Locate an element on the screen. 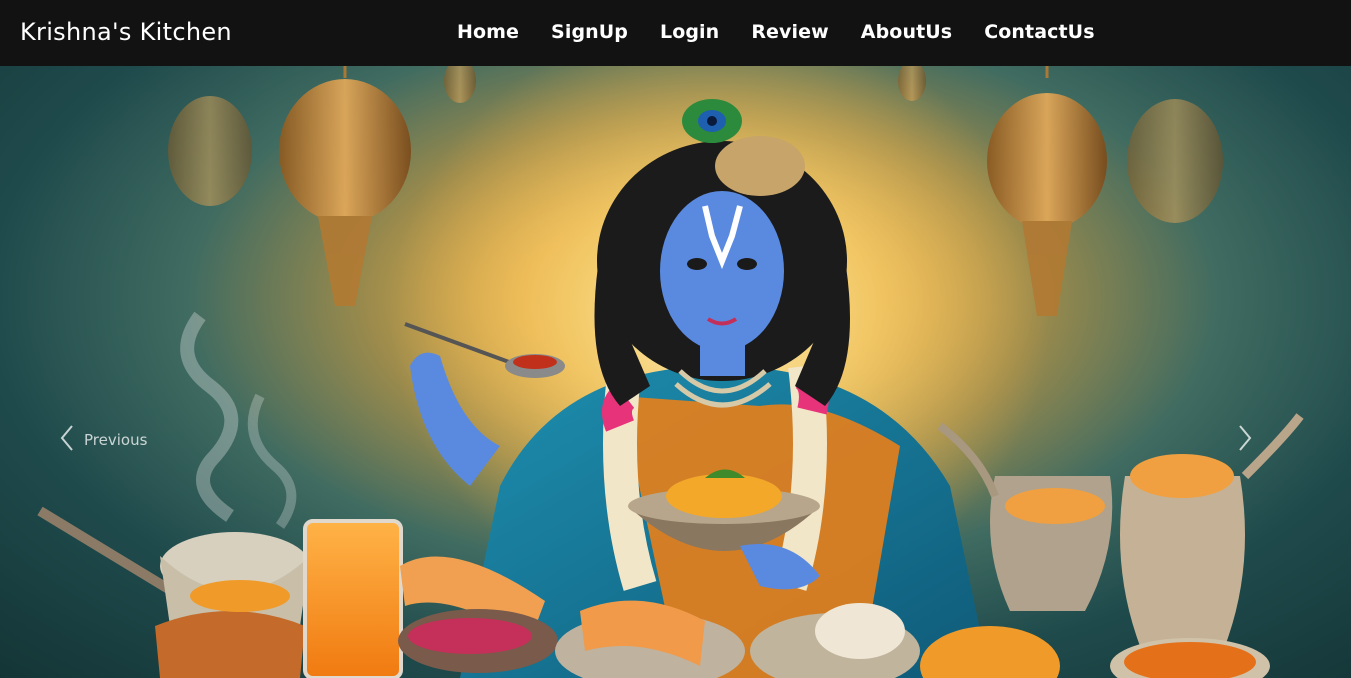 This screenshot has height=678, width=1351. carousel-next-button is located at coordinates (1245, 440).